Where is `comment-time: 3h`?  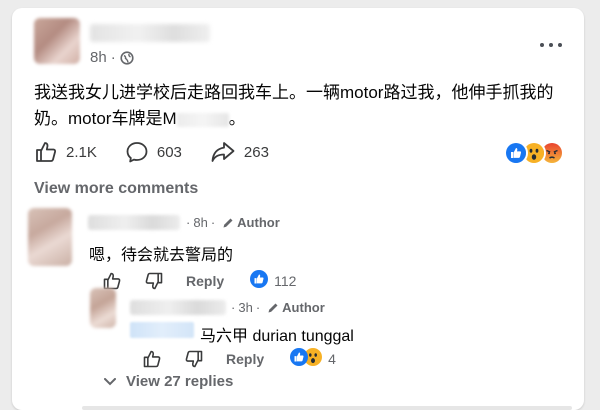
comment-time: 3h is located at coordinates (245, 307).